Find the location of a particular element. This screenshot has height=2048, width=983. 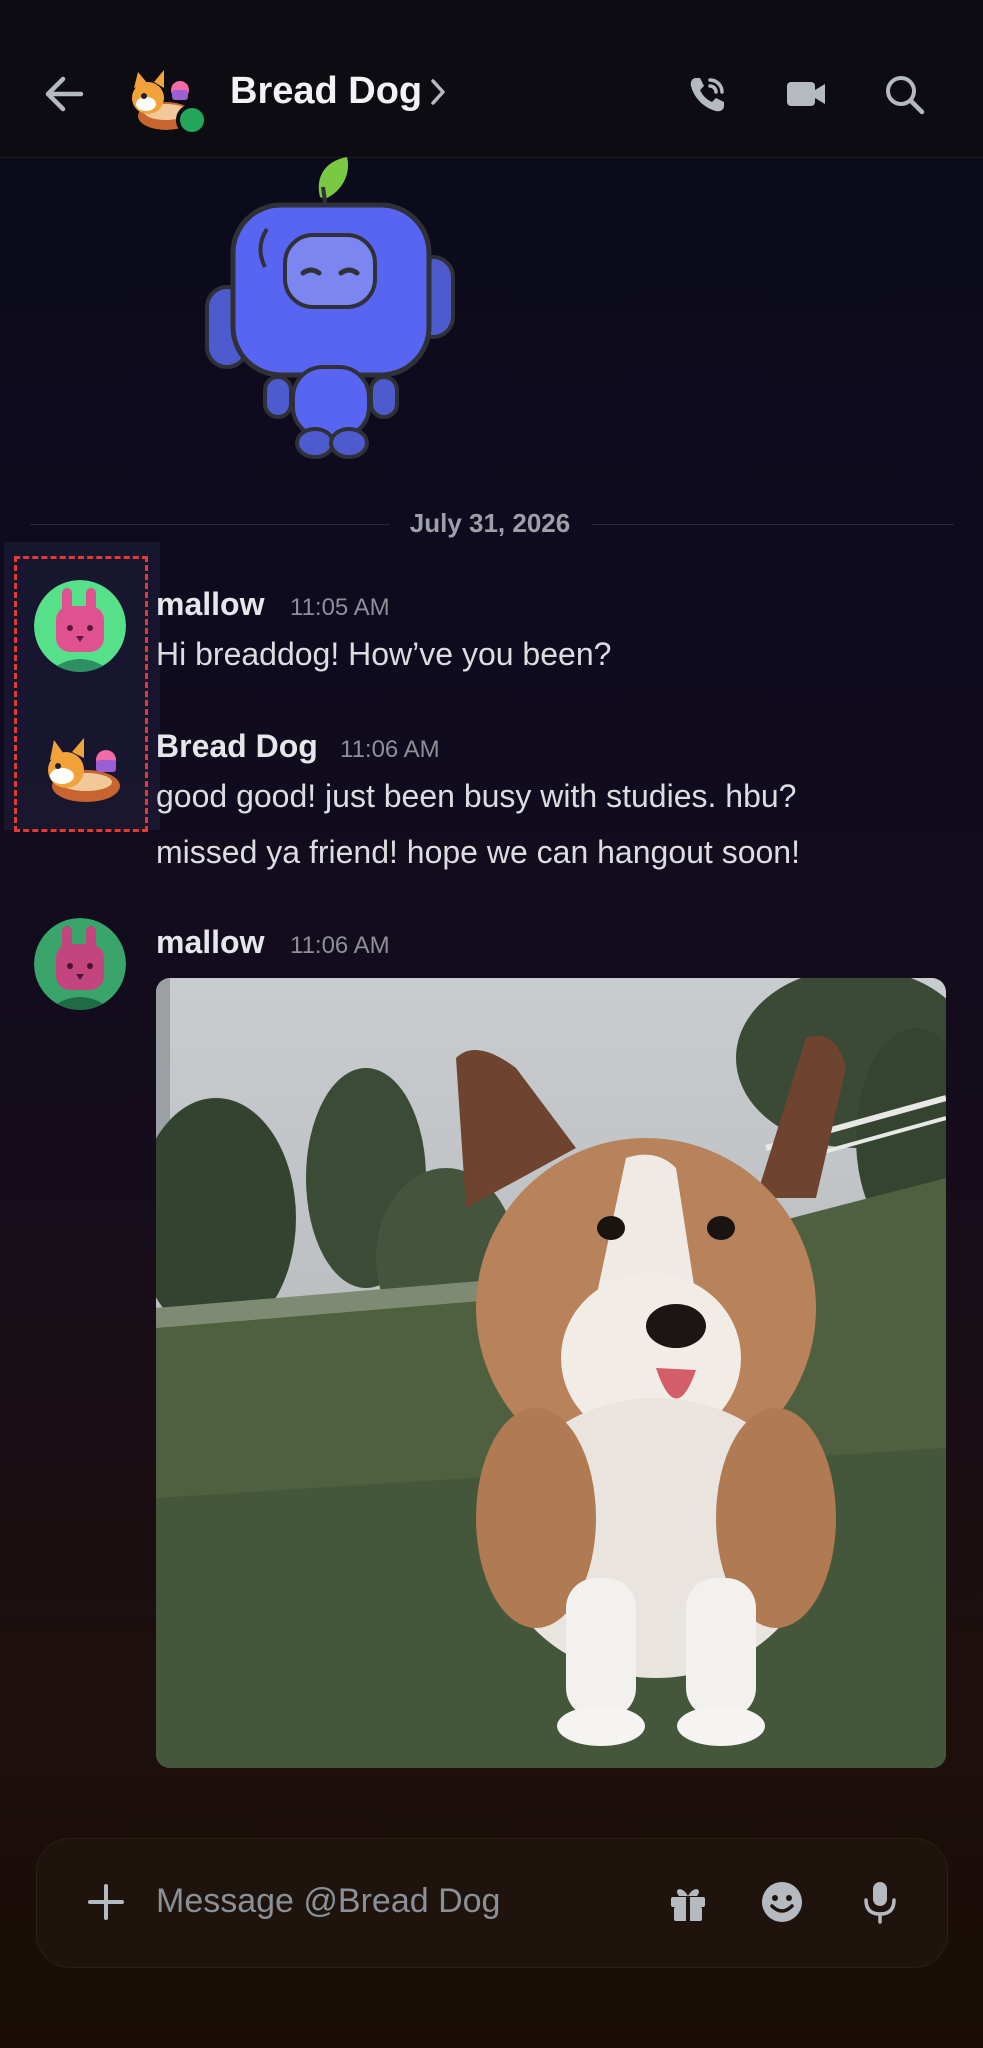

phone-call-icon is located at coordinates (707, 95).